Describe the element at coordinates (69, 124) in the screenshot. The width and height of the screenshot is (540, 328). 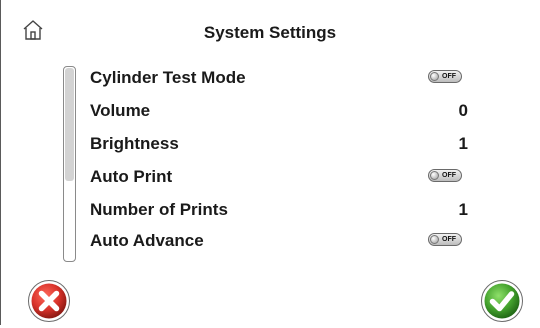
I see `scrollbar-thumb` at that location.